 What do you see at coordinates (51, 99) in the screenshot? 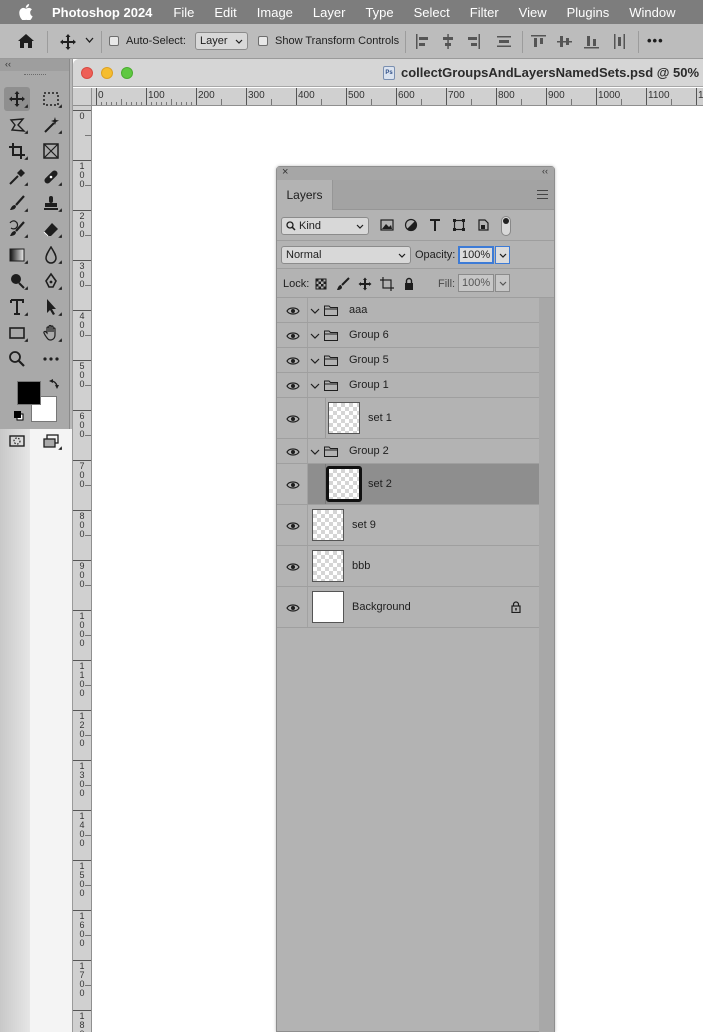
I see `marquee-tool-icon` at bounding box center [51, 99].